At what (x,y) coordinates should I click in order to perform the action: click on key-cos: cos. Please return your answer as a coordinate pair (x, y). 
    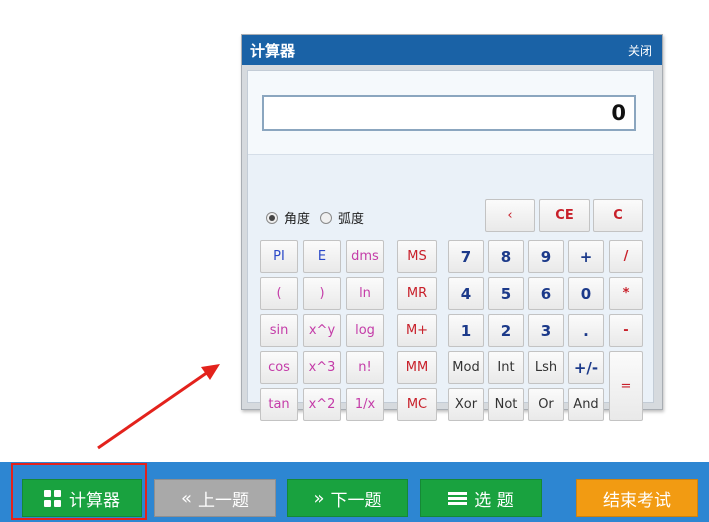
    Looking at the image, I should click on (279, 367).